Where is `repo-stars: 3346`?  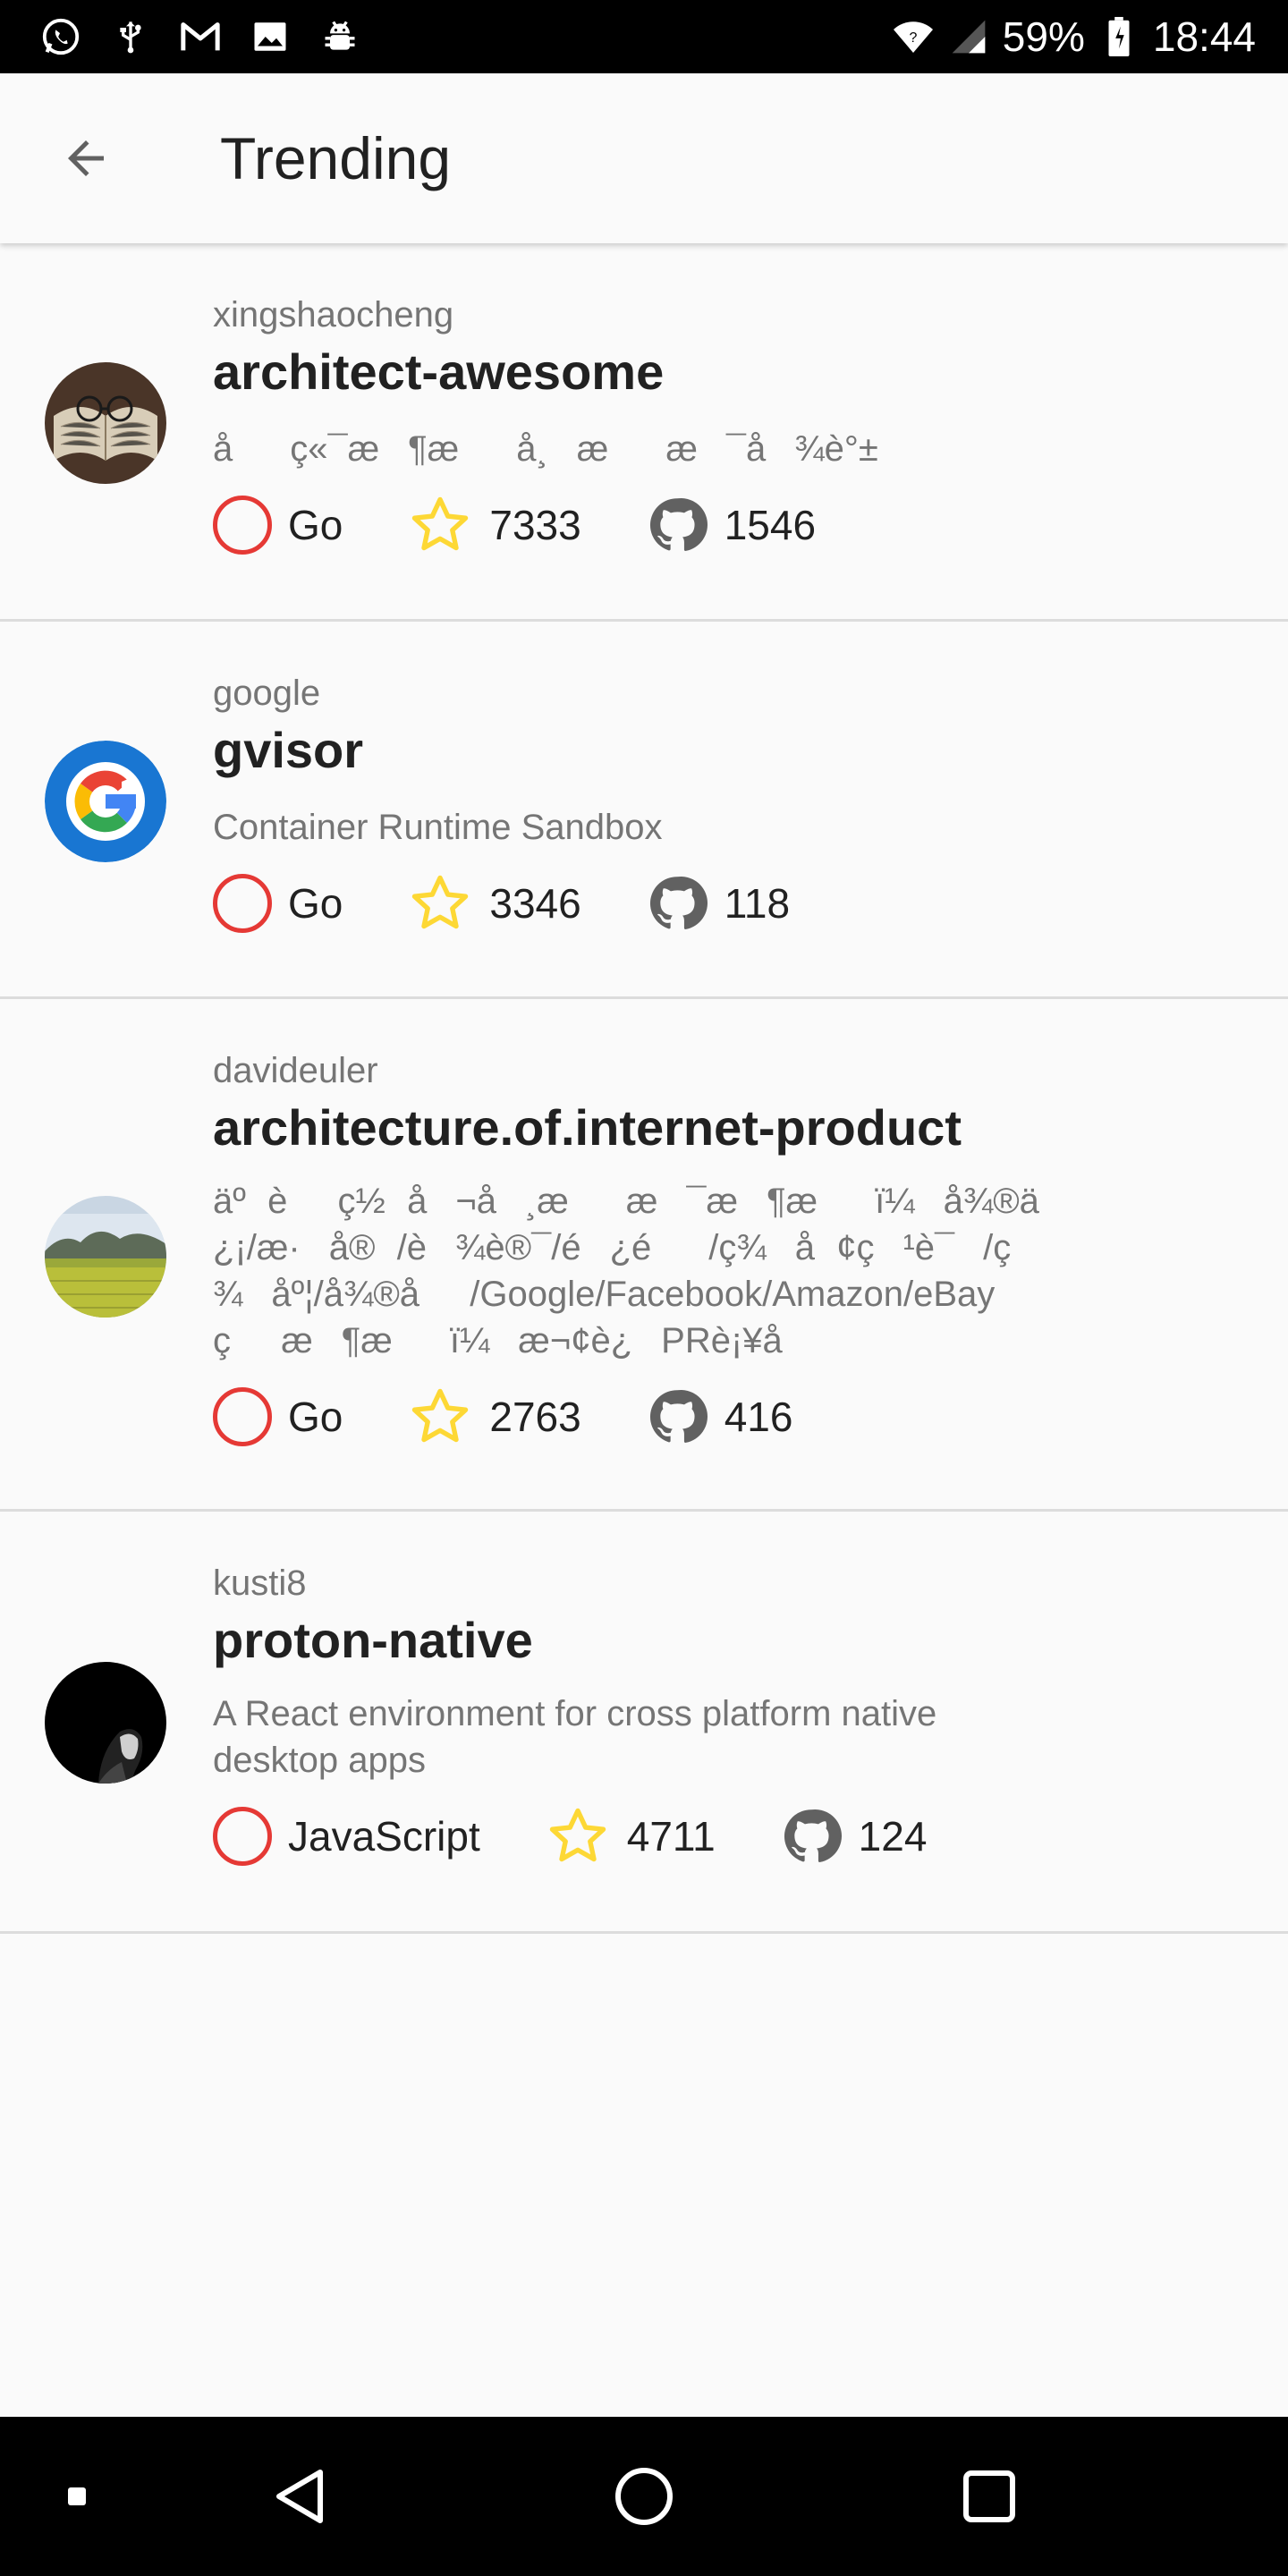
repo-stars: 3346 is located at coordinates (535, 903).